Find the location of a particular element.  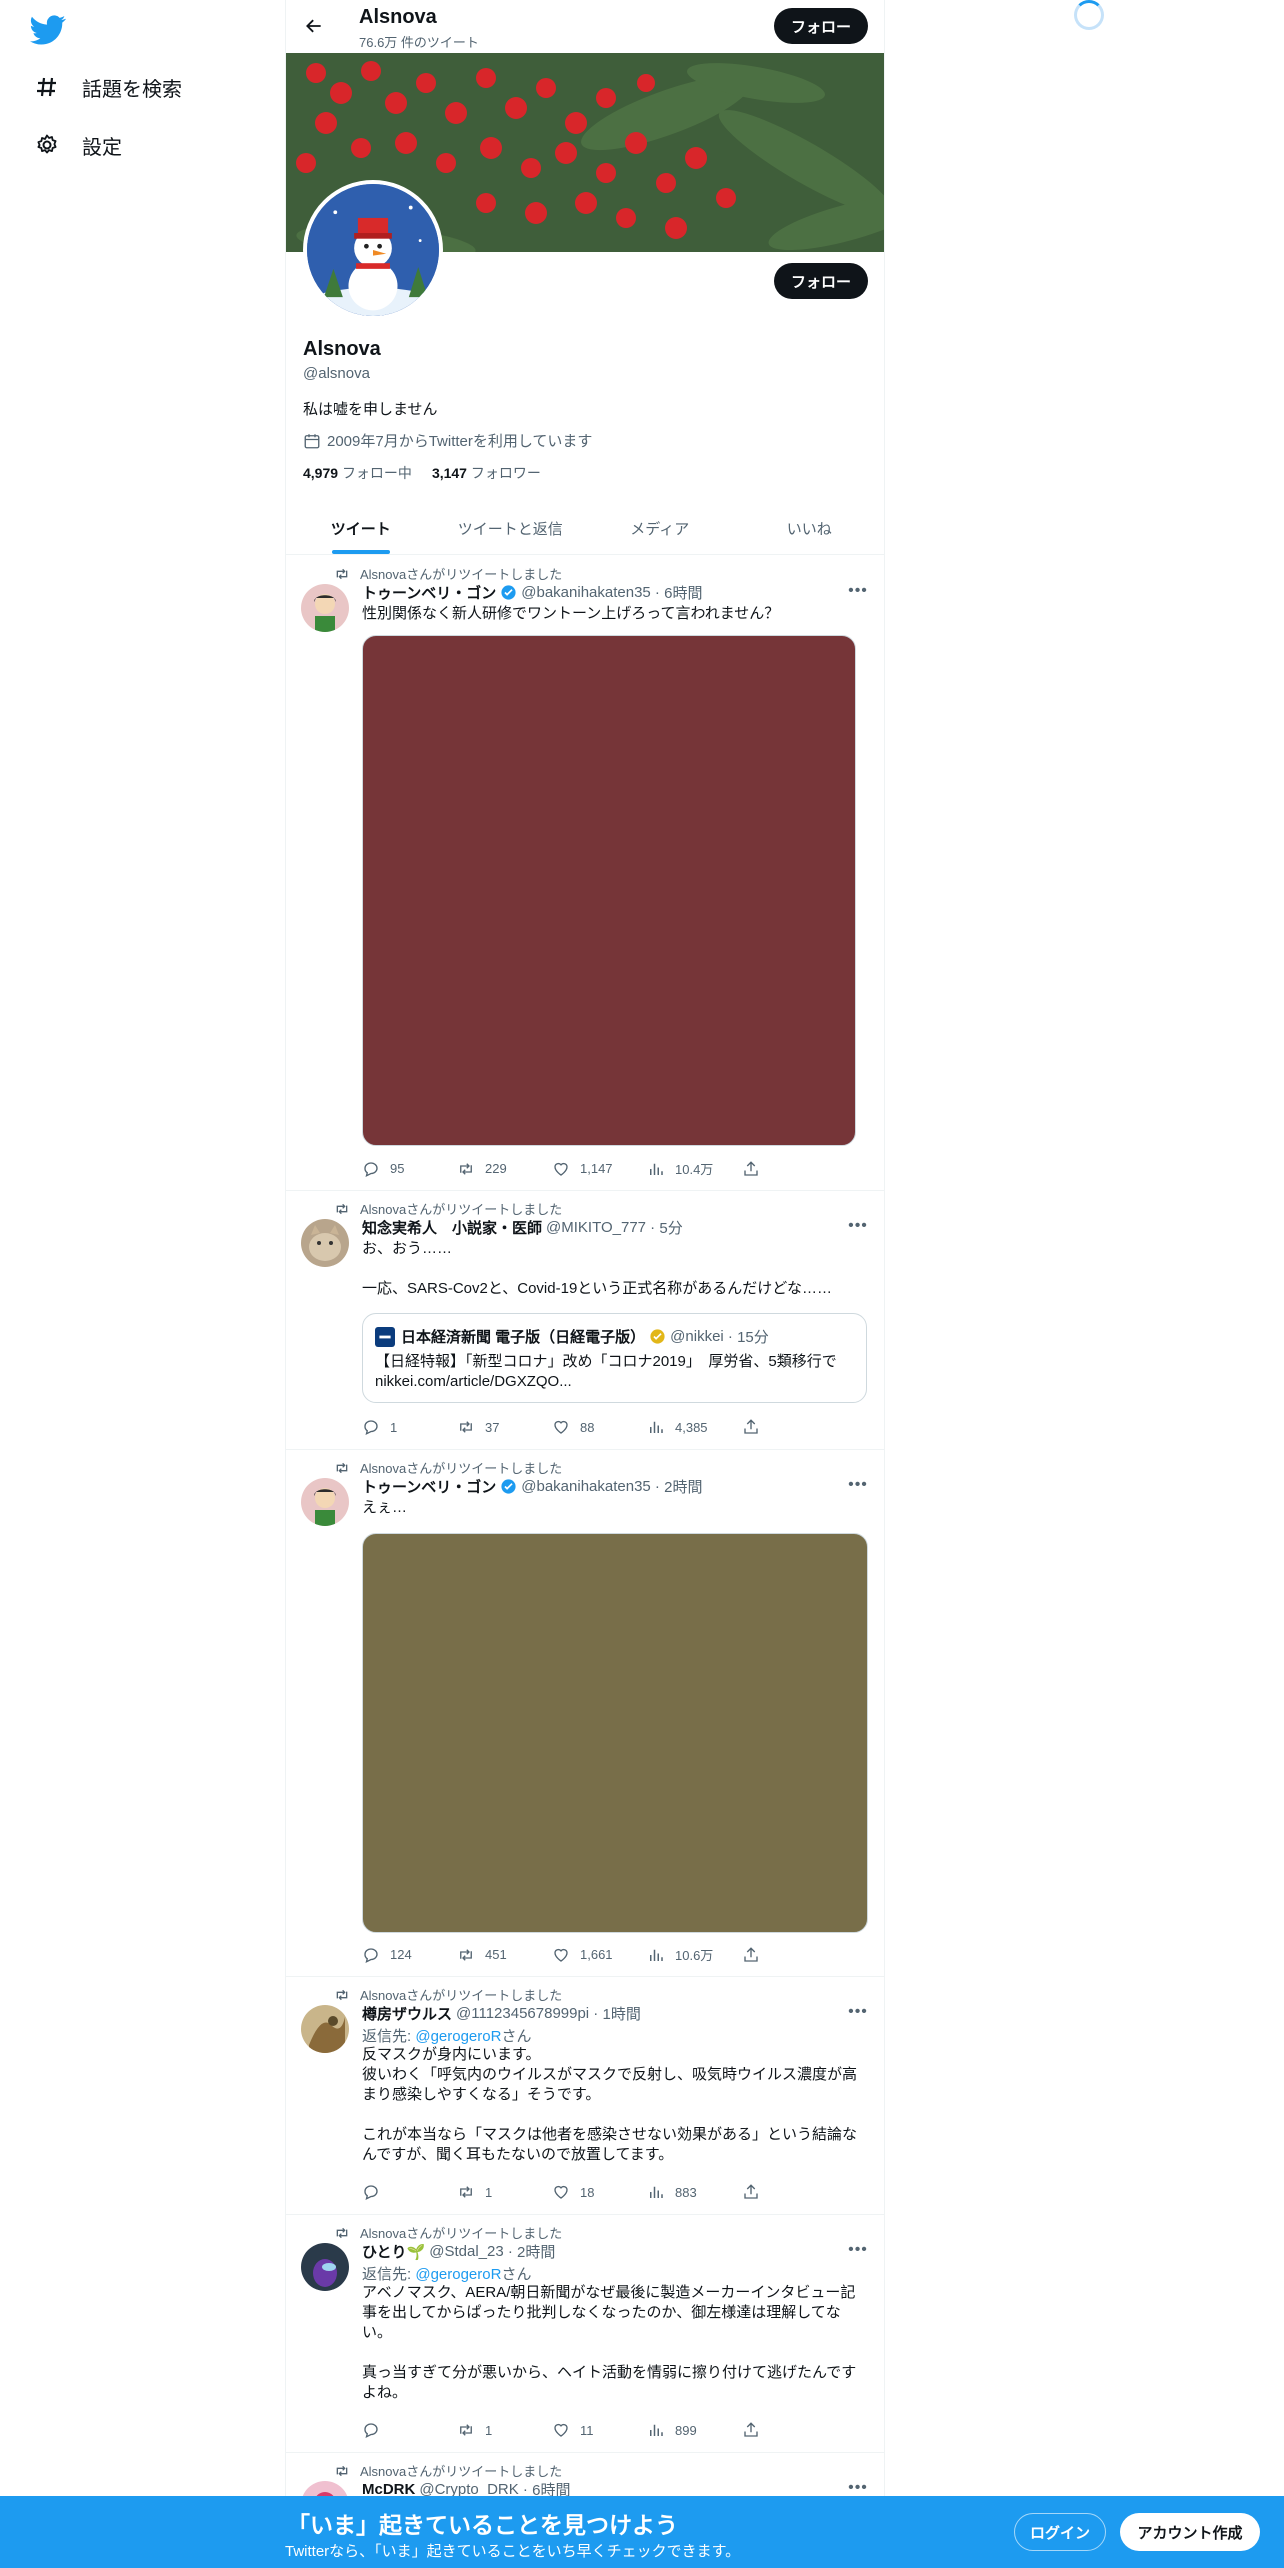

views-button: 883 is located at coordinates (694, 2192).